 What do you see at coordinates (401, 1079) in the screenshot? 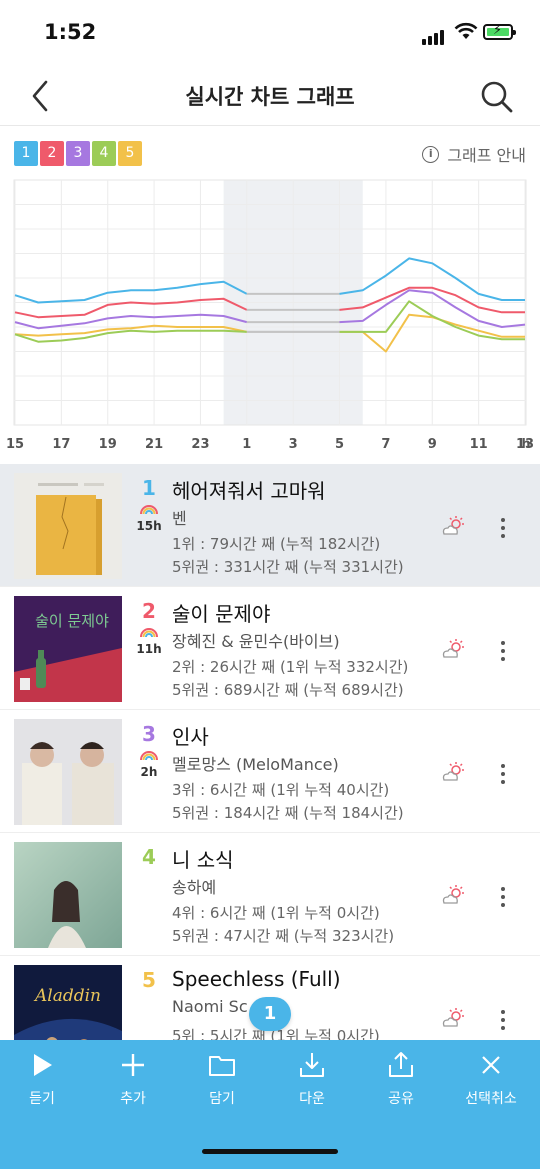
I see `share-button: 공유` at bounding box center [401, 1079].